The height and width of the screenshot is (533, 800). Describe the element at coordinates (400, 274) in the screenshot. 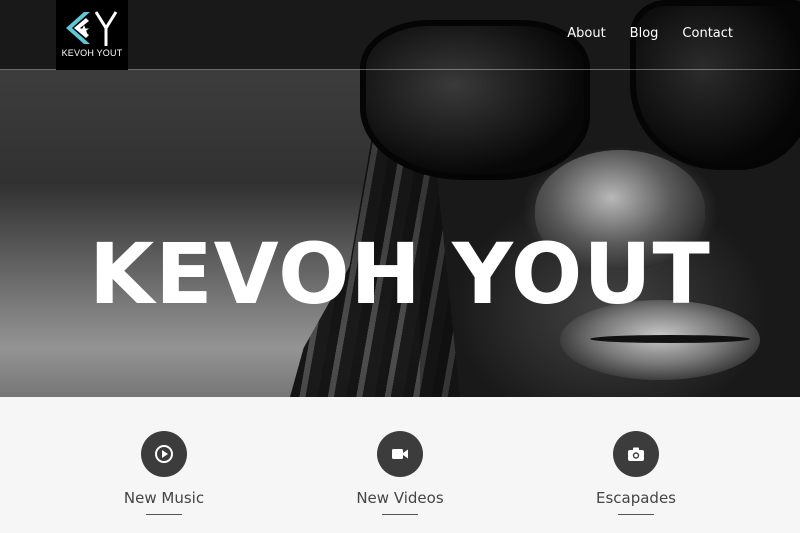

I see `hero-title: KEVOH YOUT` at that location.